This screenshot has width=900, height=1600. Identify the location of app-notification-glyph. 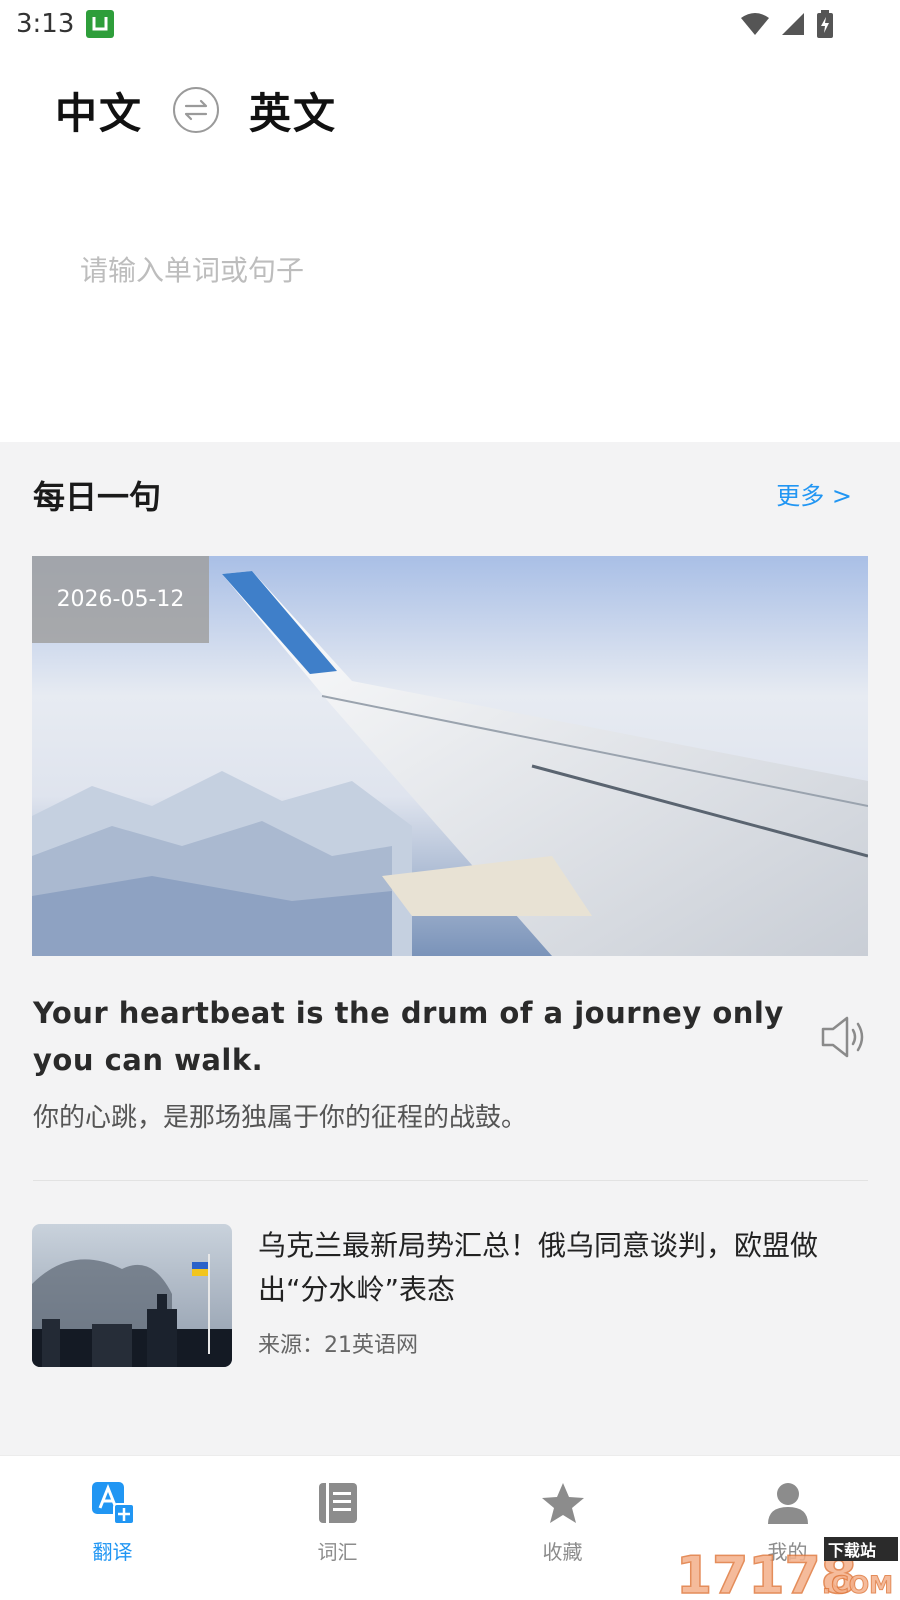
(100, 24).